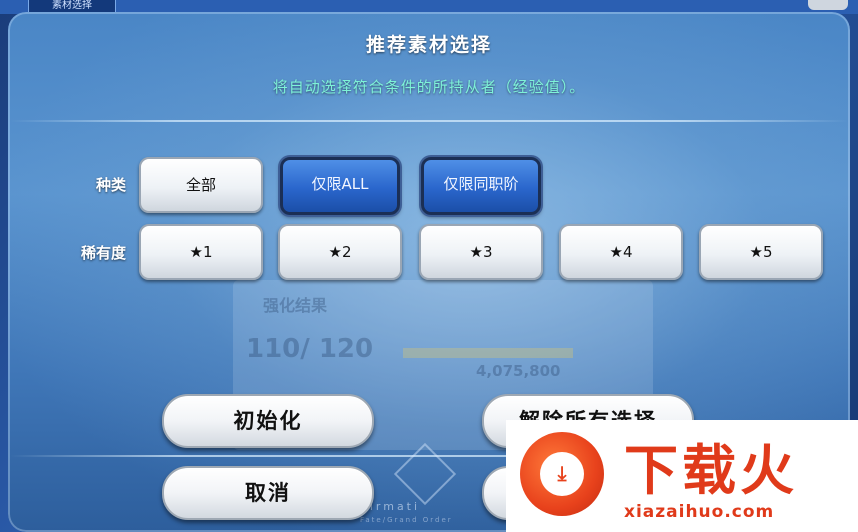  I want to click on rarity-5-button: ★5, so click(761, 252).